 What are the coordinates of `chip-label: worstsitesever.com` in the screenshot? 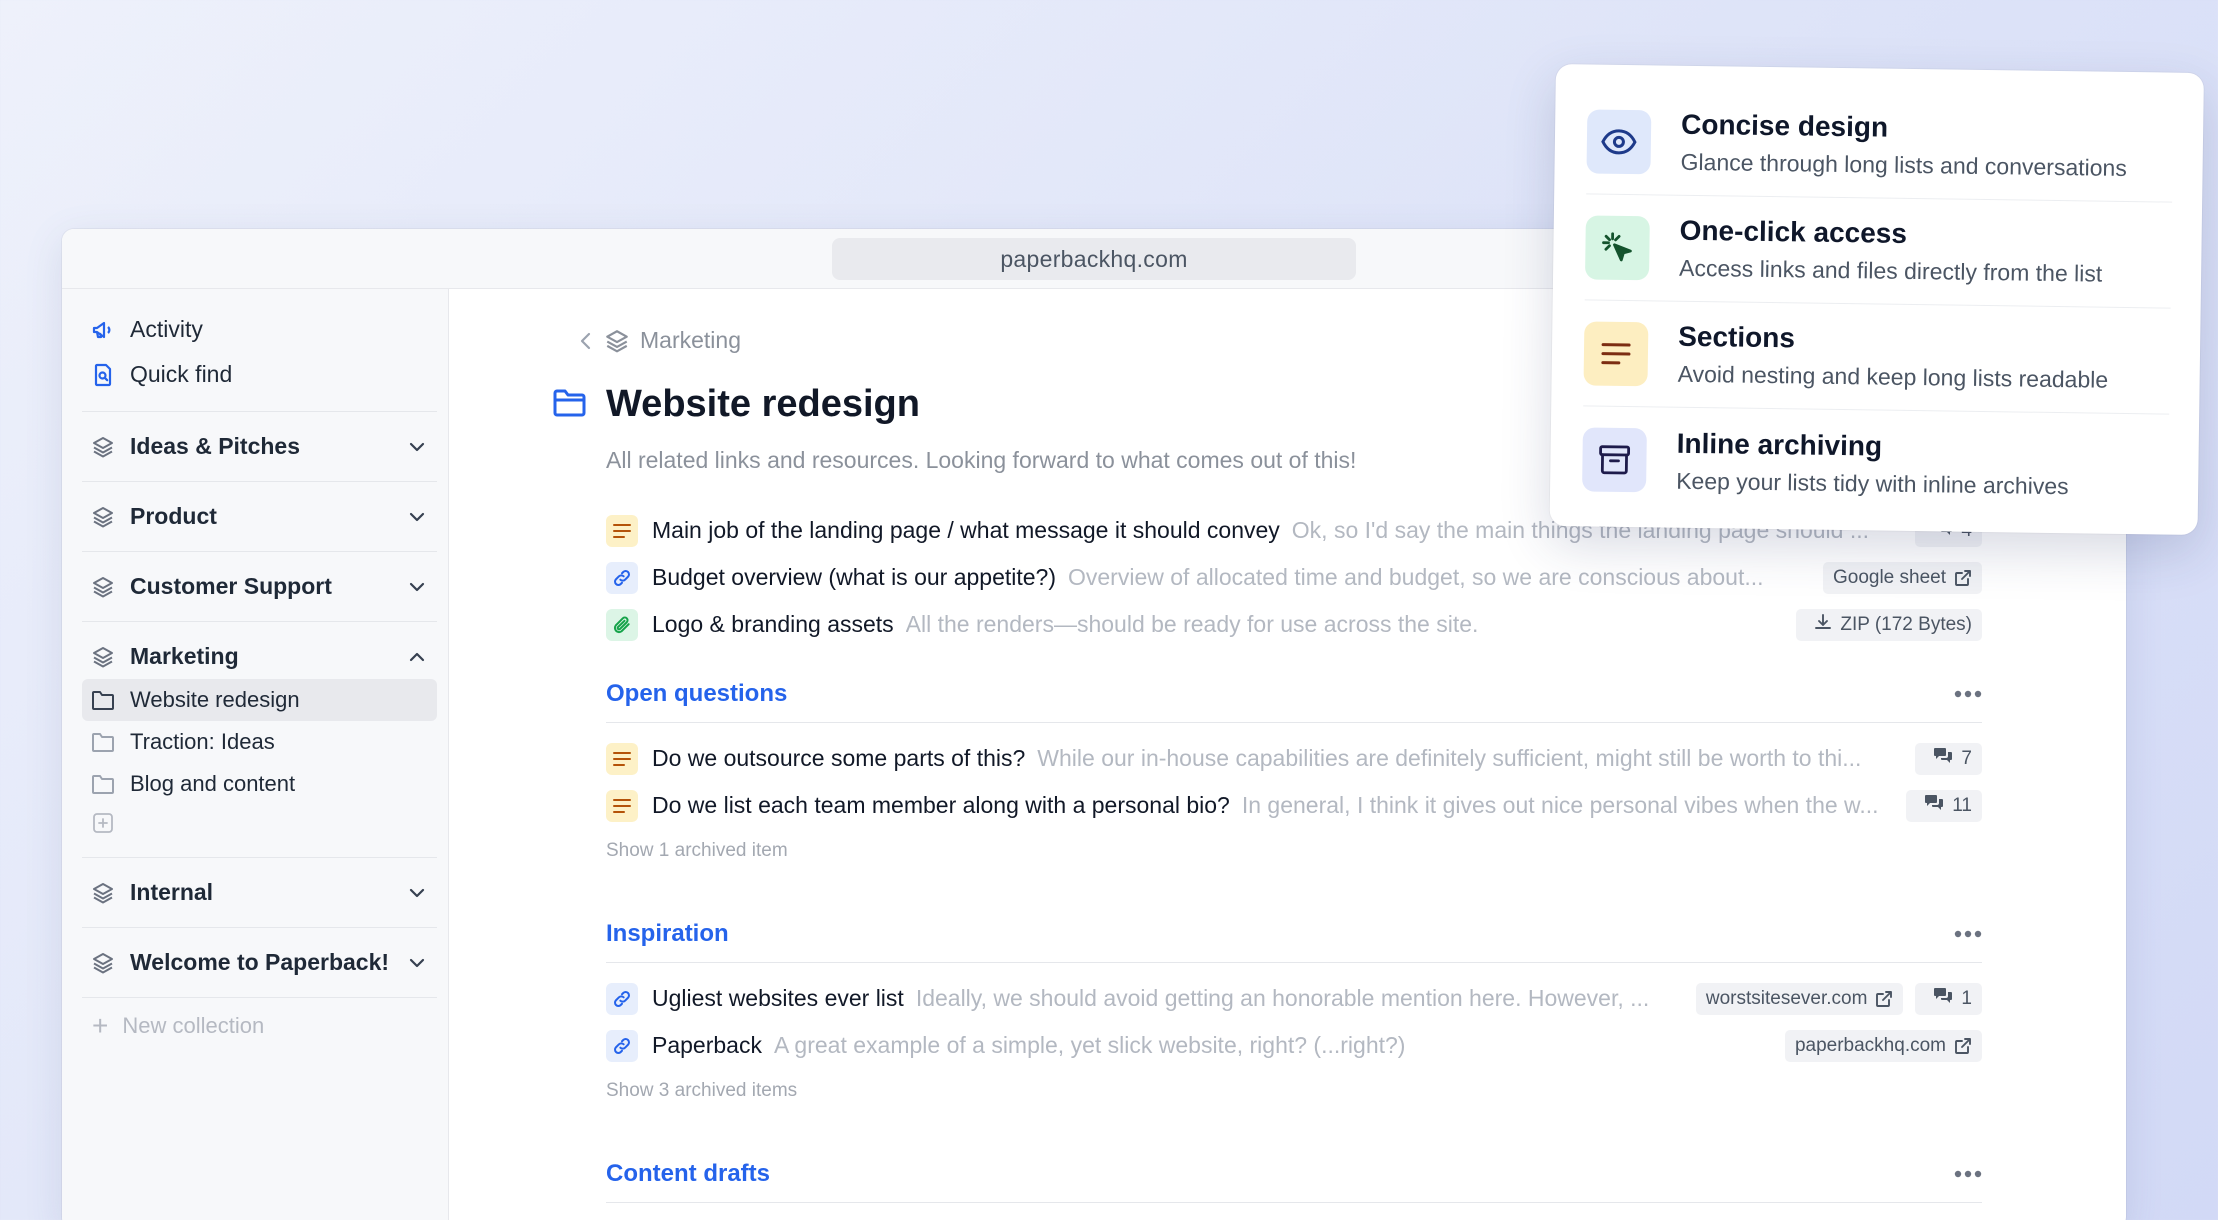 It's located at (1786, 998).